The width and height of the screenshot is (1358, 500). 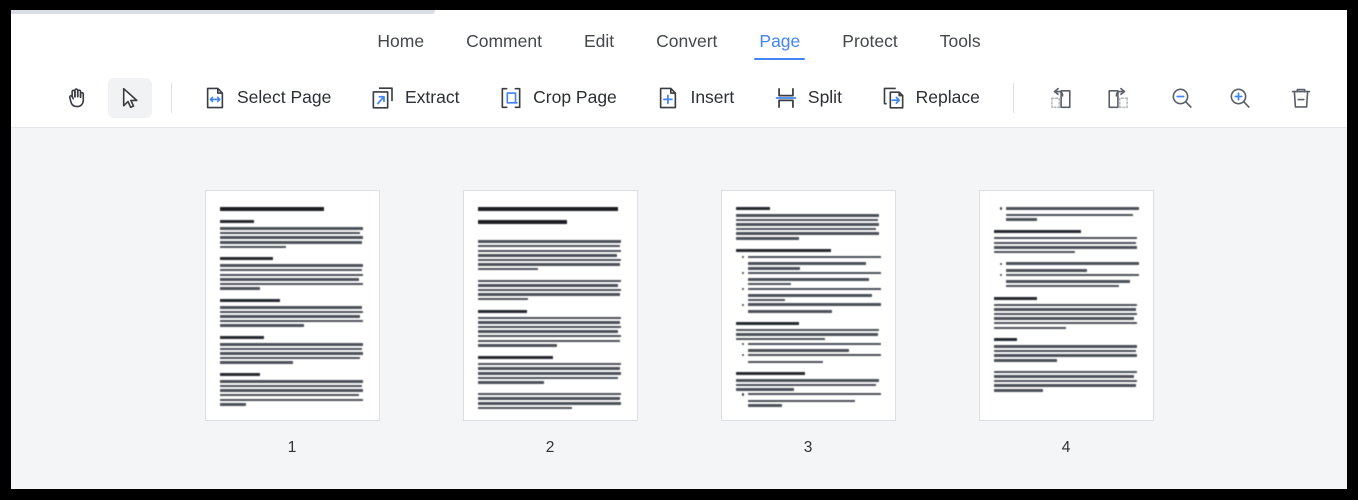 I want to click on page-thumbnail-cell: 1, so click(x=292, y=323).